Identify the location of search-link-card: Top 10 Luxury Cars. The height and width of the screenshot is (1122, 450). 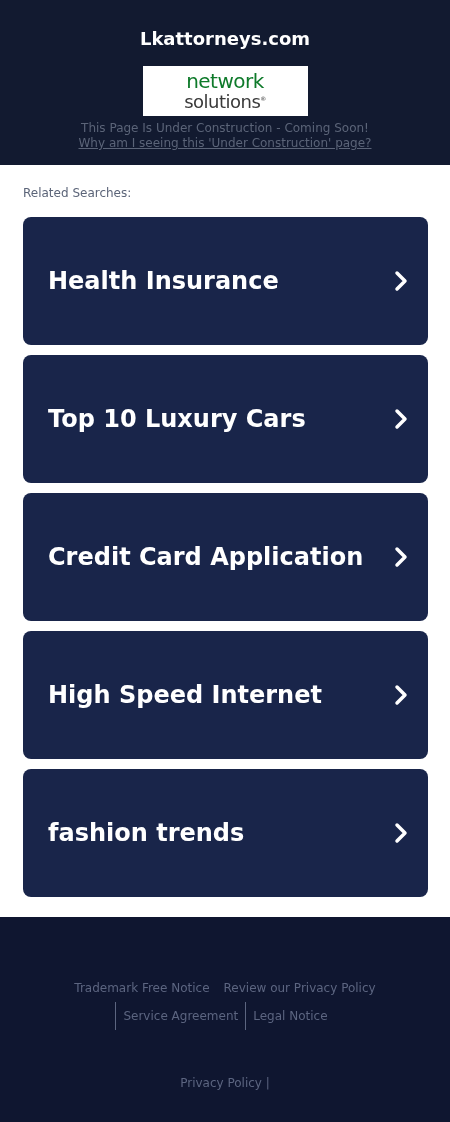
(225, 419).